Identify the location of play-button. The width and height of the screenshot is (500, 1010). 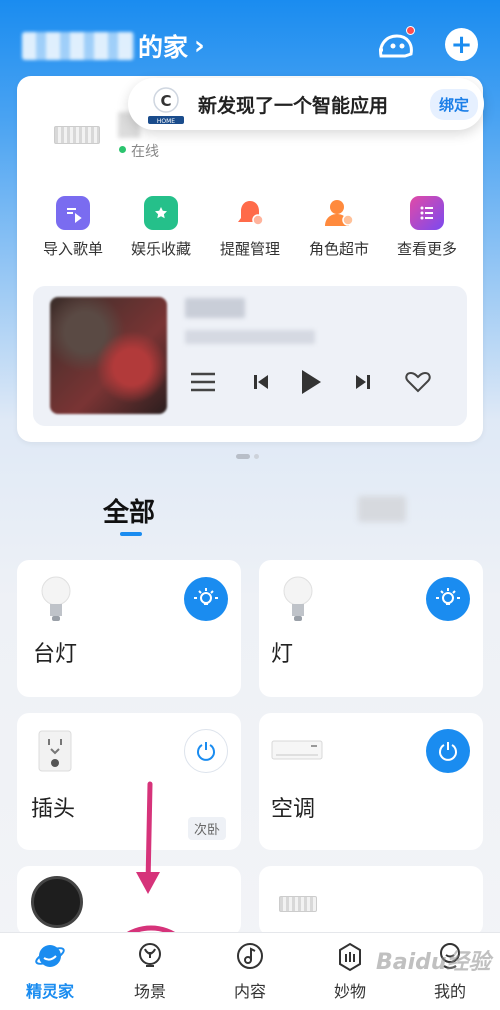
(311, 382).